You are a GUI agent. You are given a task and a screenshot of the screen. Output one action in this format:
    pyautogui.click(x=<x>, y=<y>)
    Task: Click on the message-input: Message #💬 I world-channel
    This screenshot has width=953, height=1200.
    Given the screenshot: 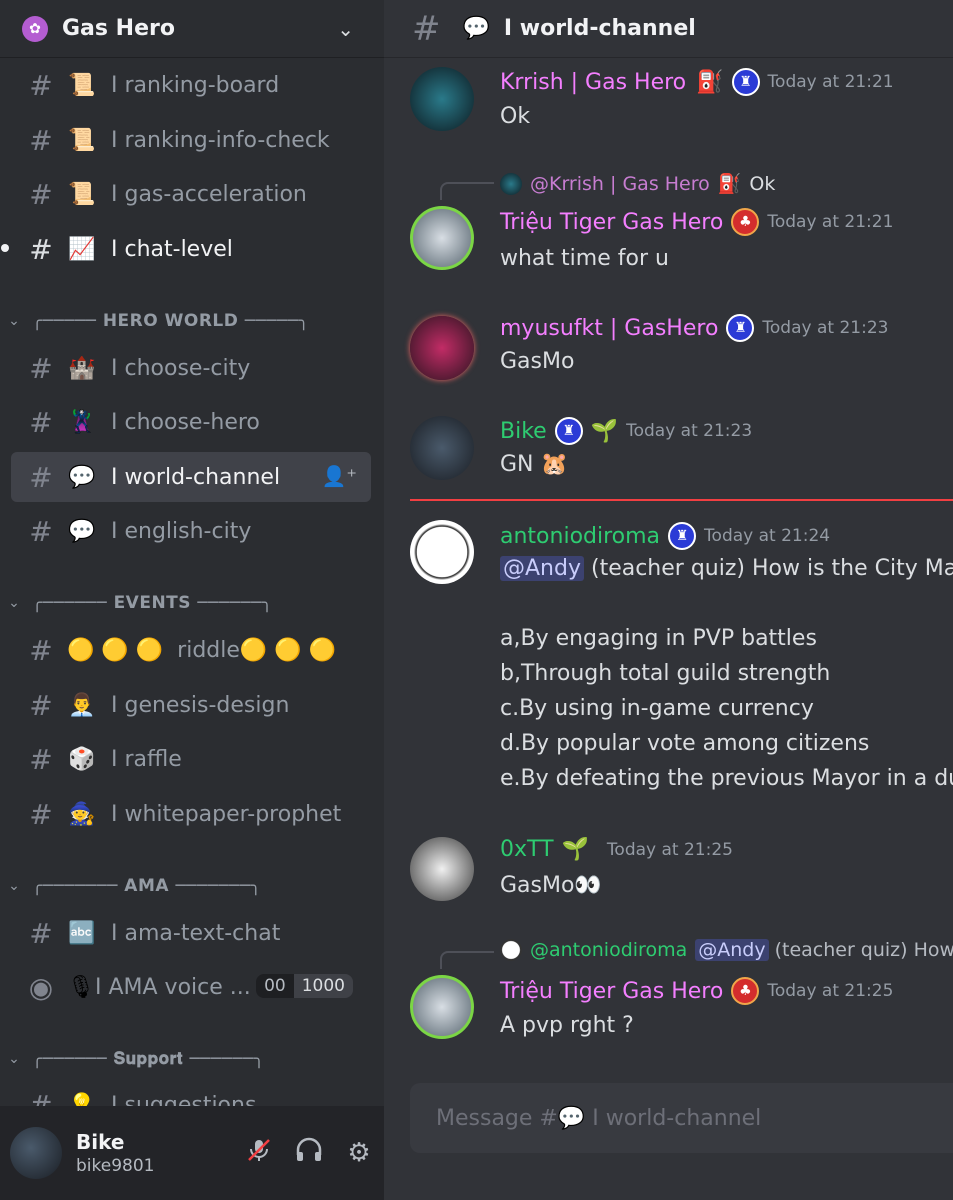 What is the action you would take?
    pyautogui.click(x=681, y=1118)
    